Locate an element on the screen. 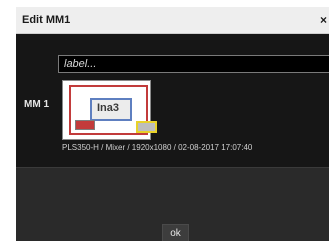 The width and height of the screenshot is (329, 241). thumbnail-center-window: Ina3 is located at coordinates (111, 109).